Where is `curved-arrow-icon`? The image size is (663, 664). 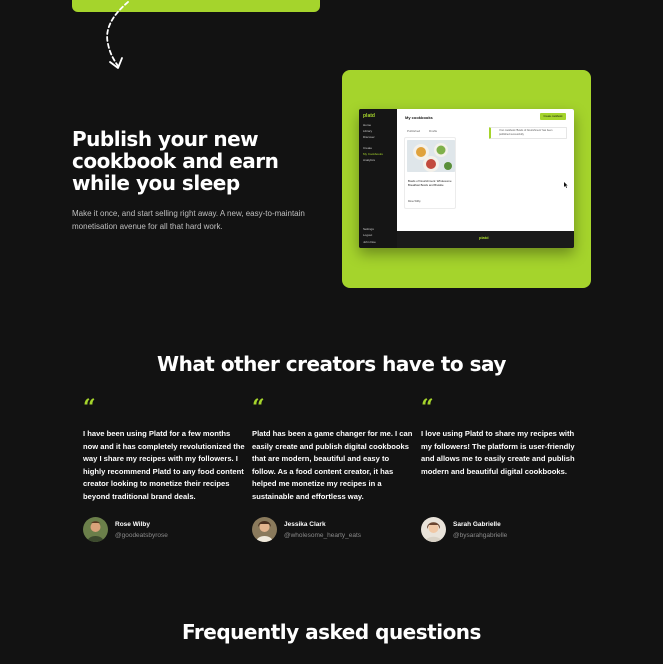 curved-arrow-icon is located at coordinates (117, 35).